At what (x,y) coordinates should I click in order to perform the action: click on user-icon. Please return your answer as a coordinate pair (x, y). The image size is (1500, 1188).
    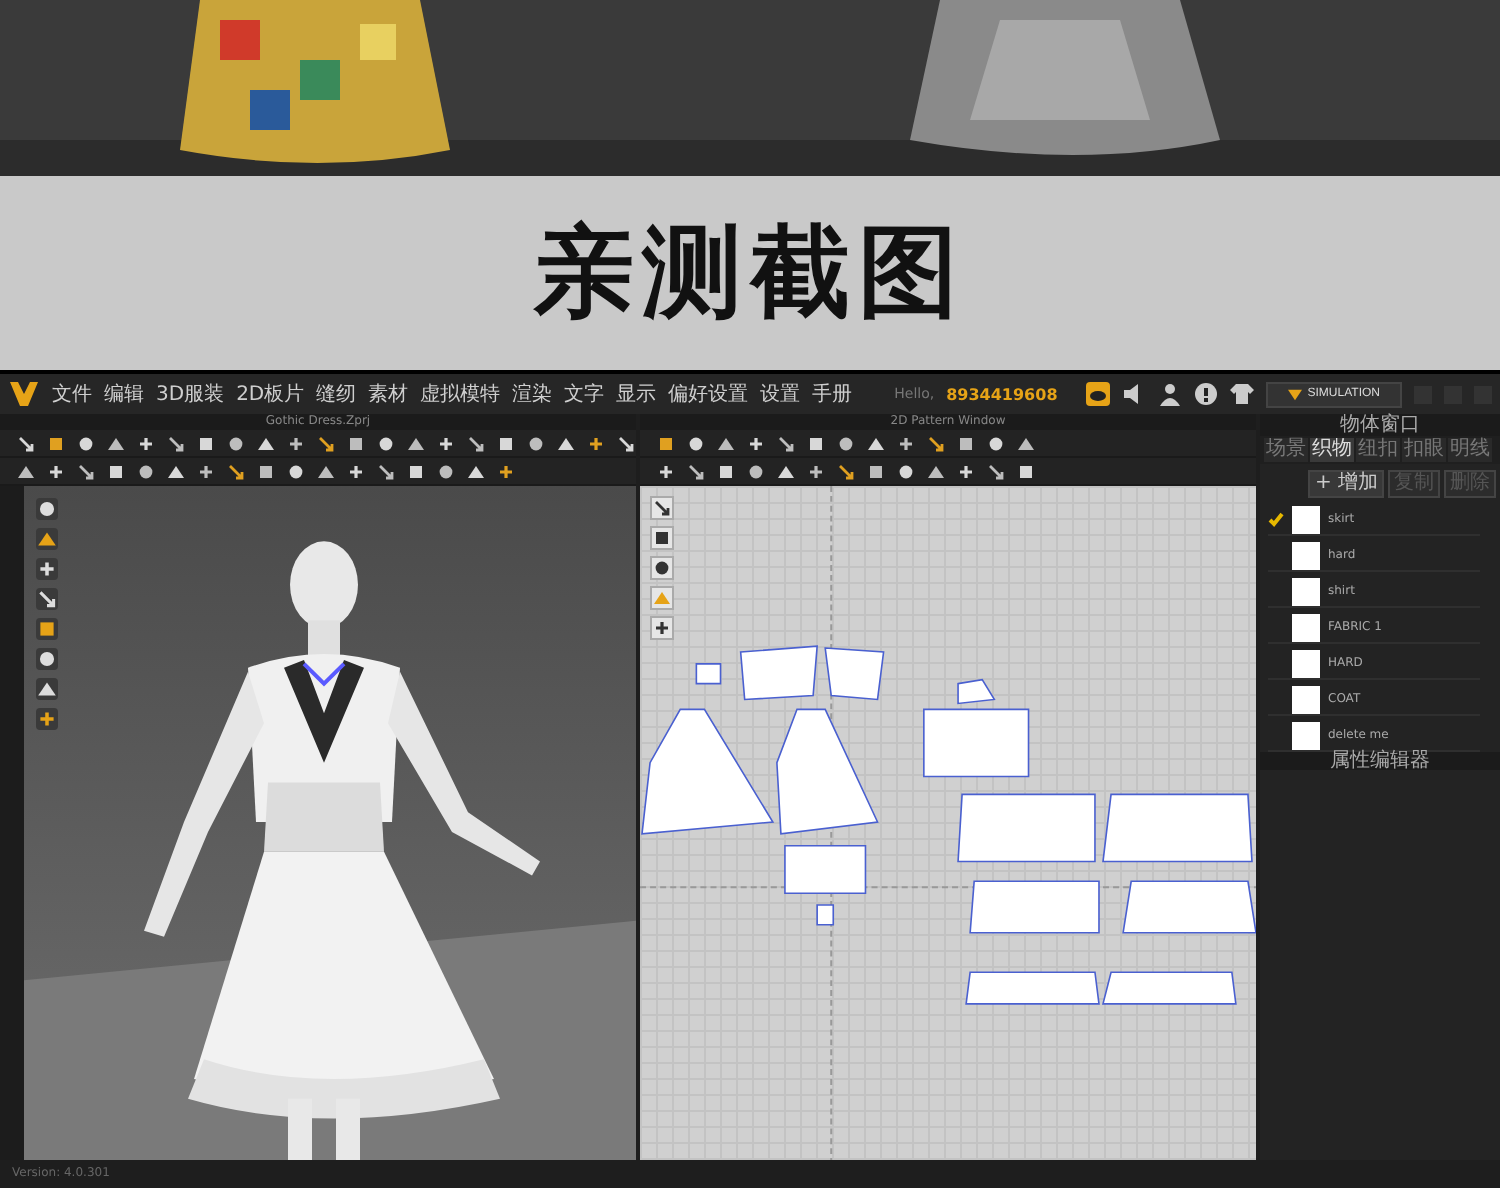
    Looking at the image, I should click on (1169, 394).